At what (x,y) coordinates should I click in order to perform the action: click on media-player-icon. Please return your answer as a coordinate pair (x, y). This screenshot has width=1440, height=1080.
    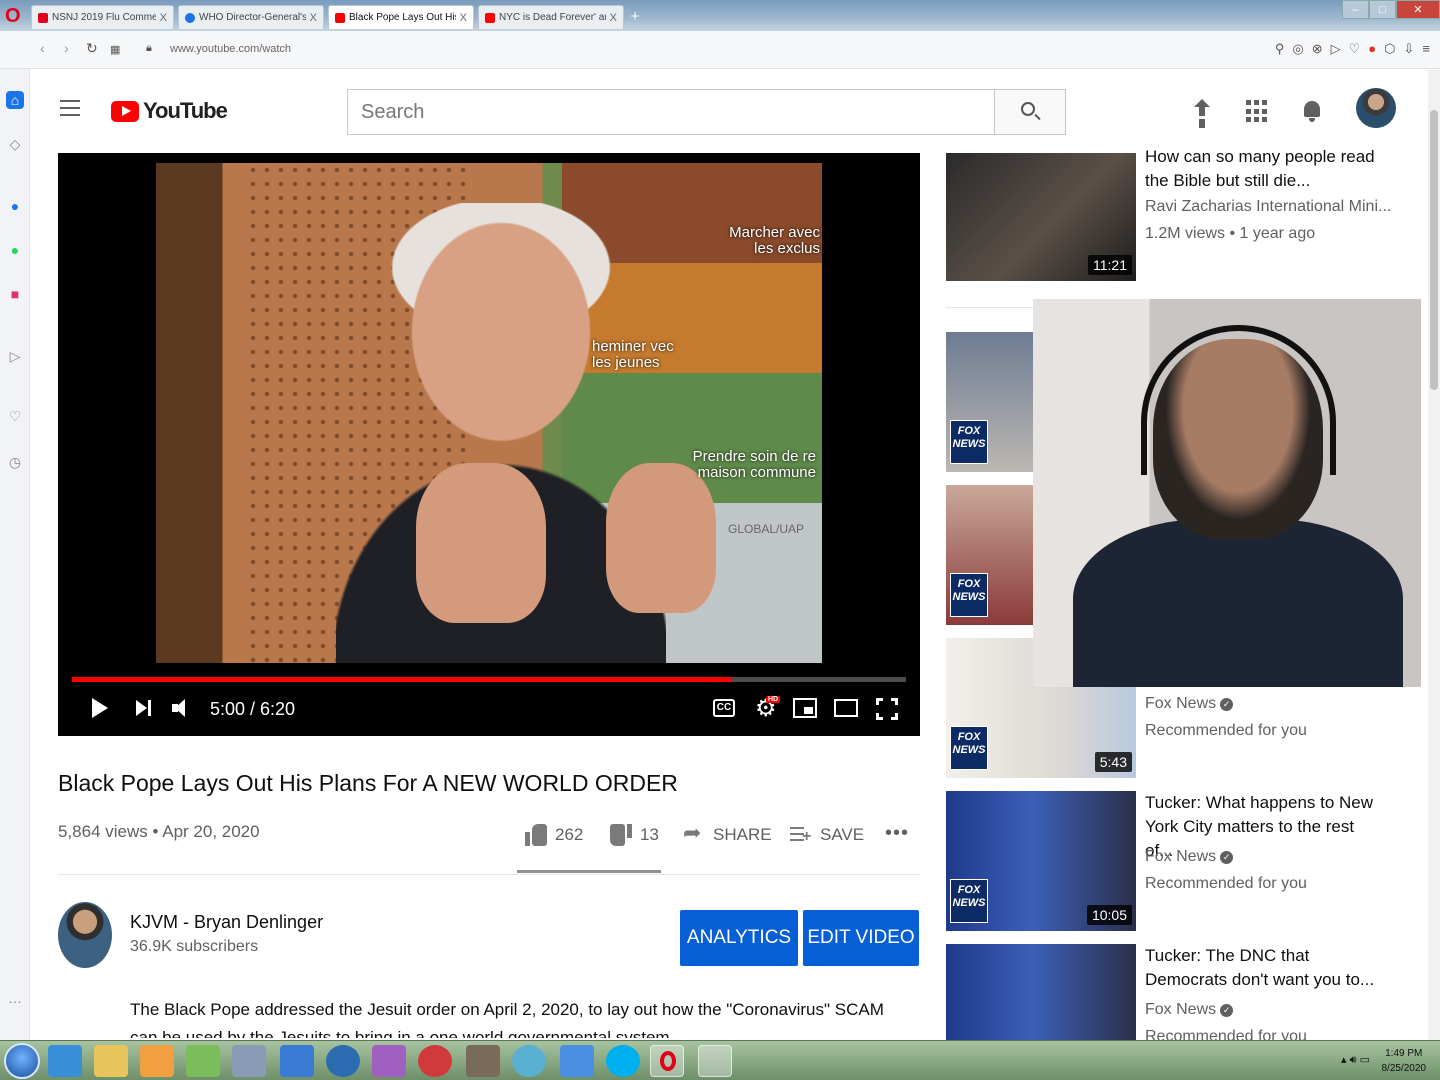
    Looking at the image, I should click on (157, 1061).